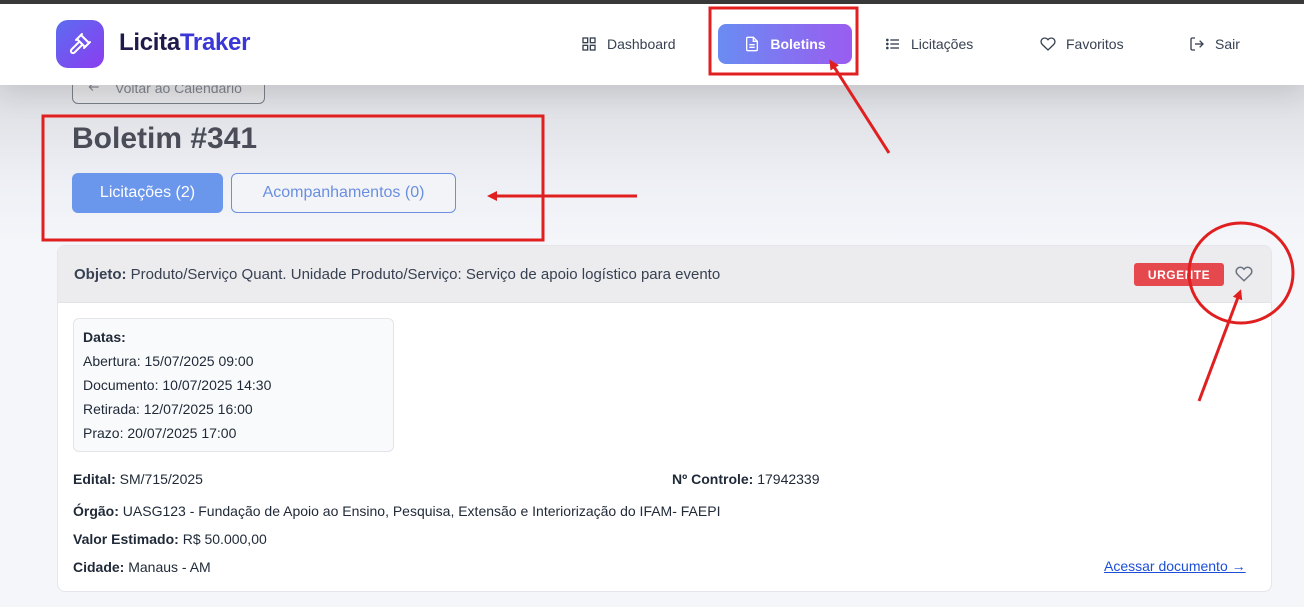  Describe the element at coordinates (104, 337) in the screenshot. I see `dates-header: Datas:` at that location.